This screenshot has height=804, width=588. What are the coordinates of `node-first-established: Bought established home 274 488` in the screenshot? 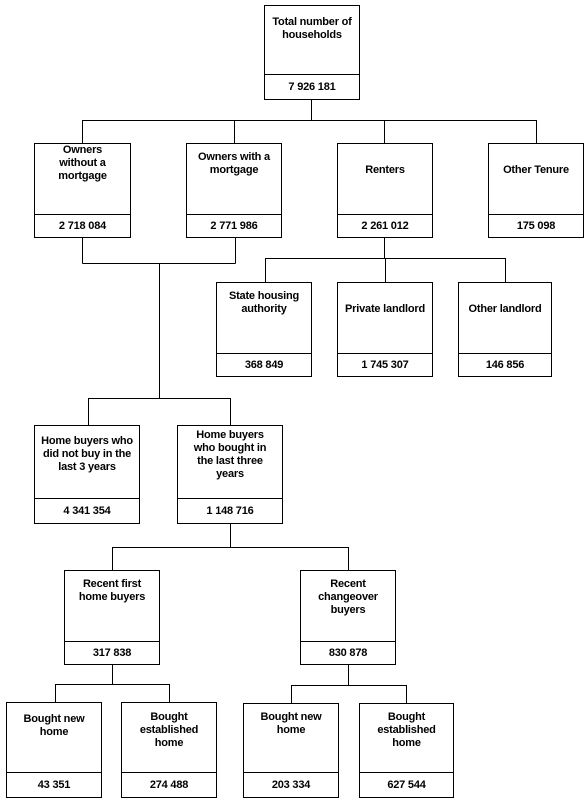 It's located at (169, 750).